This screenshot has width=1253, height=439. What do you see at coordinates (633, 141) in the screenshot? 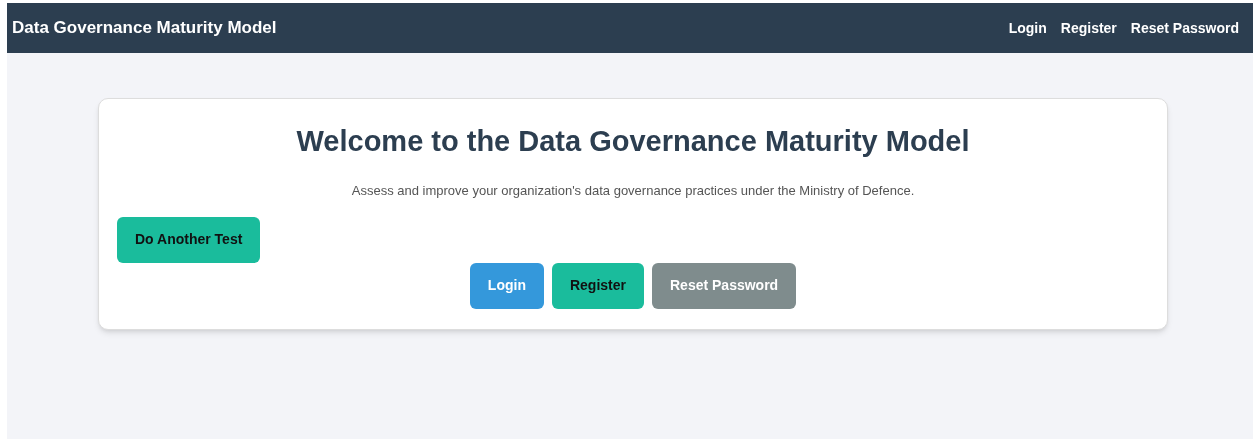
I see `welcome-heading: Welcome to the Data Governance Maturity Model` at bounding box center [633, 141].